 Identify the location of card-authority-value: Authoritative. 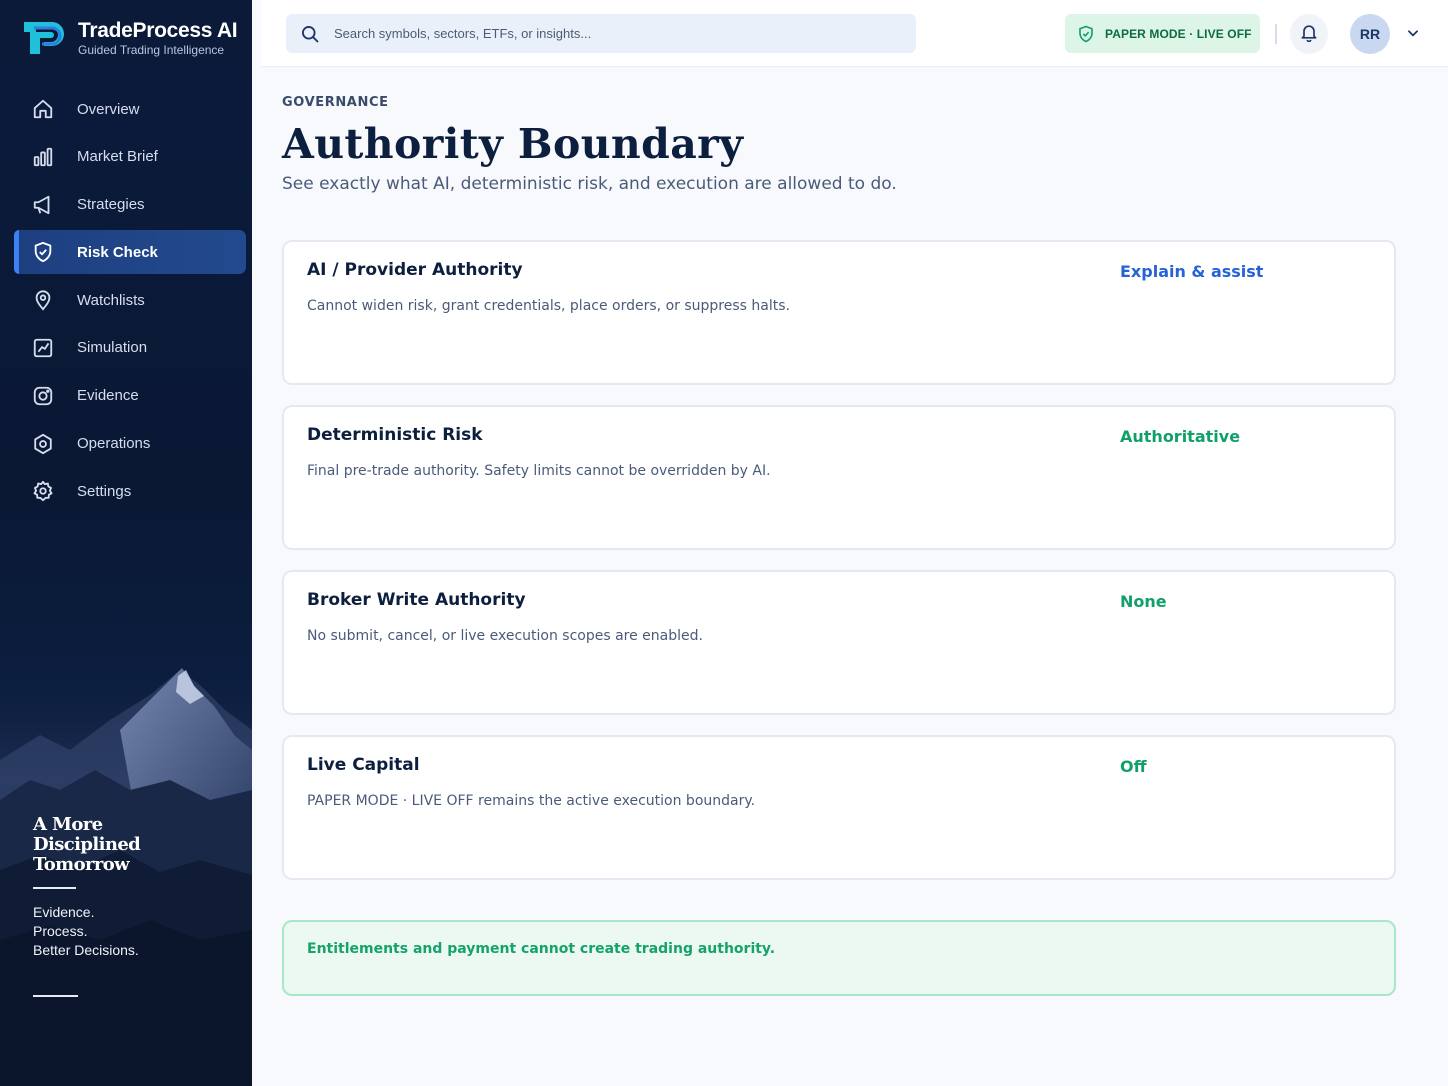
(1180, 436).